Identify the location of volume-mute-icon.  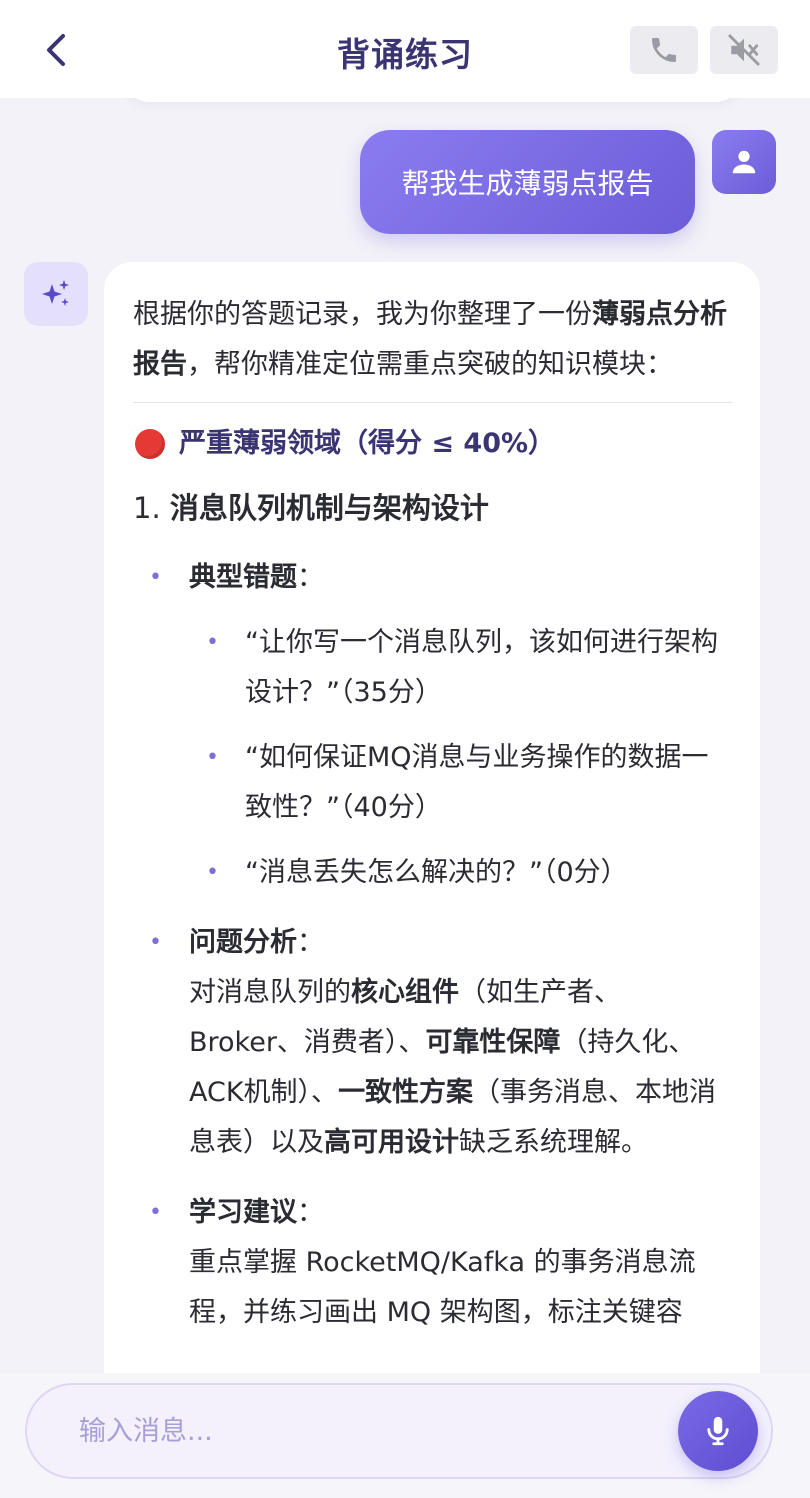
(744, 50).